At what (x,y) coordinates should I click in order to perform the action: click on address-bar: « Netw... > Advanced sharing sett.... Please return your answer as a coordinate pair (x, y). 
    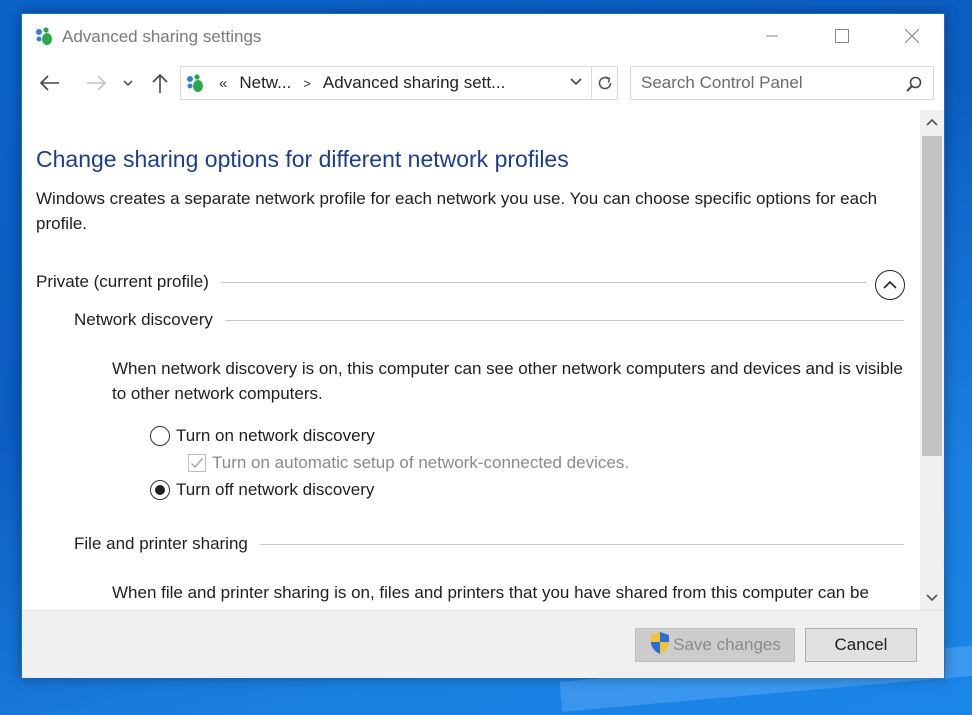
    Looking at the image, I should click on (399, 83).